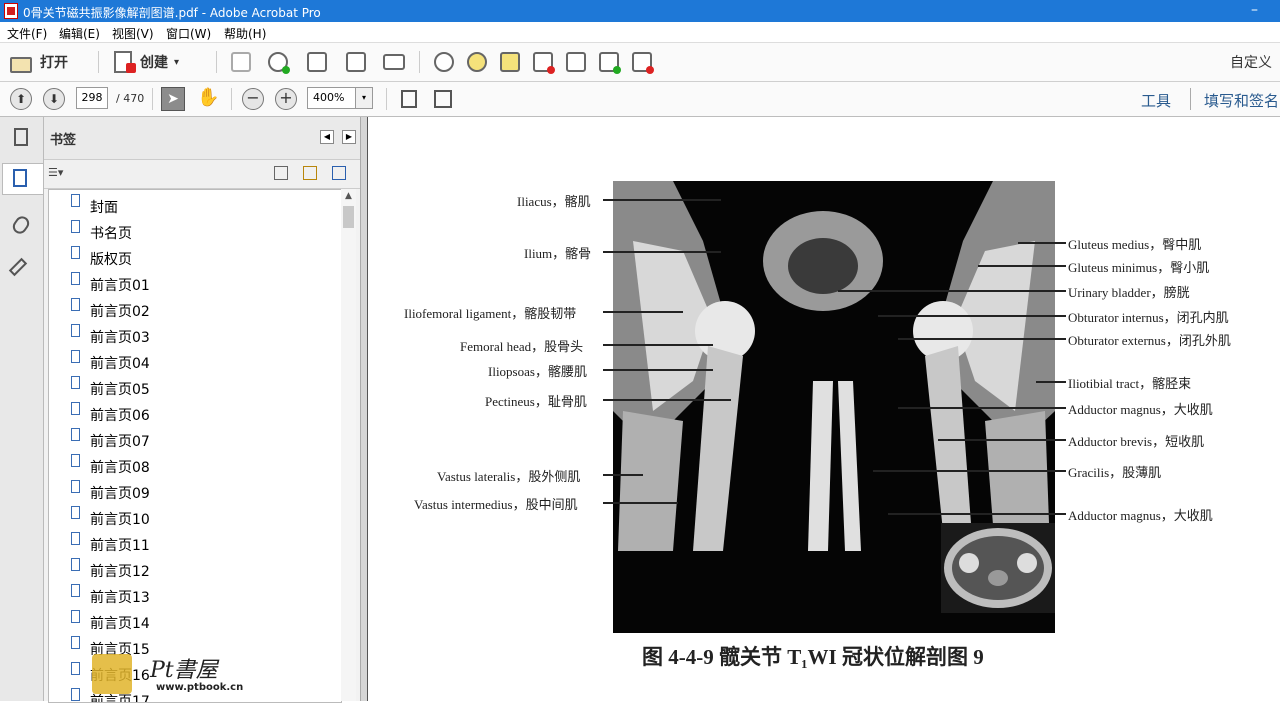  Describe the element at coordinates (327, 137) in the screenshot. I see `collapse-panel-button: ◀` at that location.